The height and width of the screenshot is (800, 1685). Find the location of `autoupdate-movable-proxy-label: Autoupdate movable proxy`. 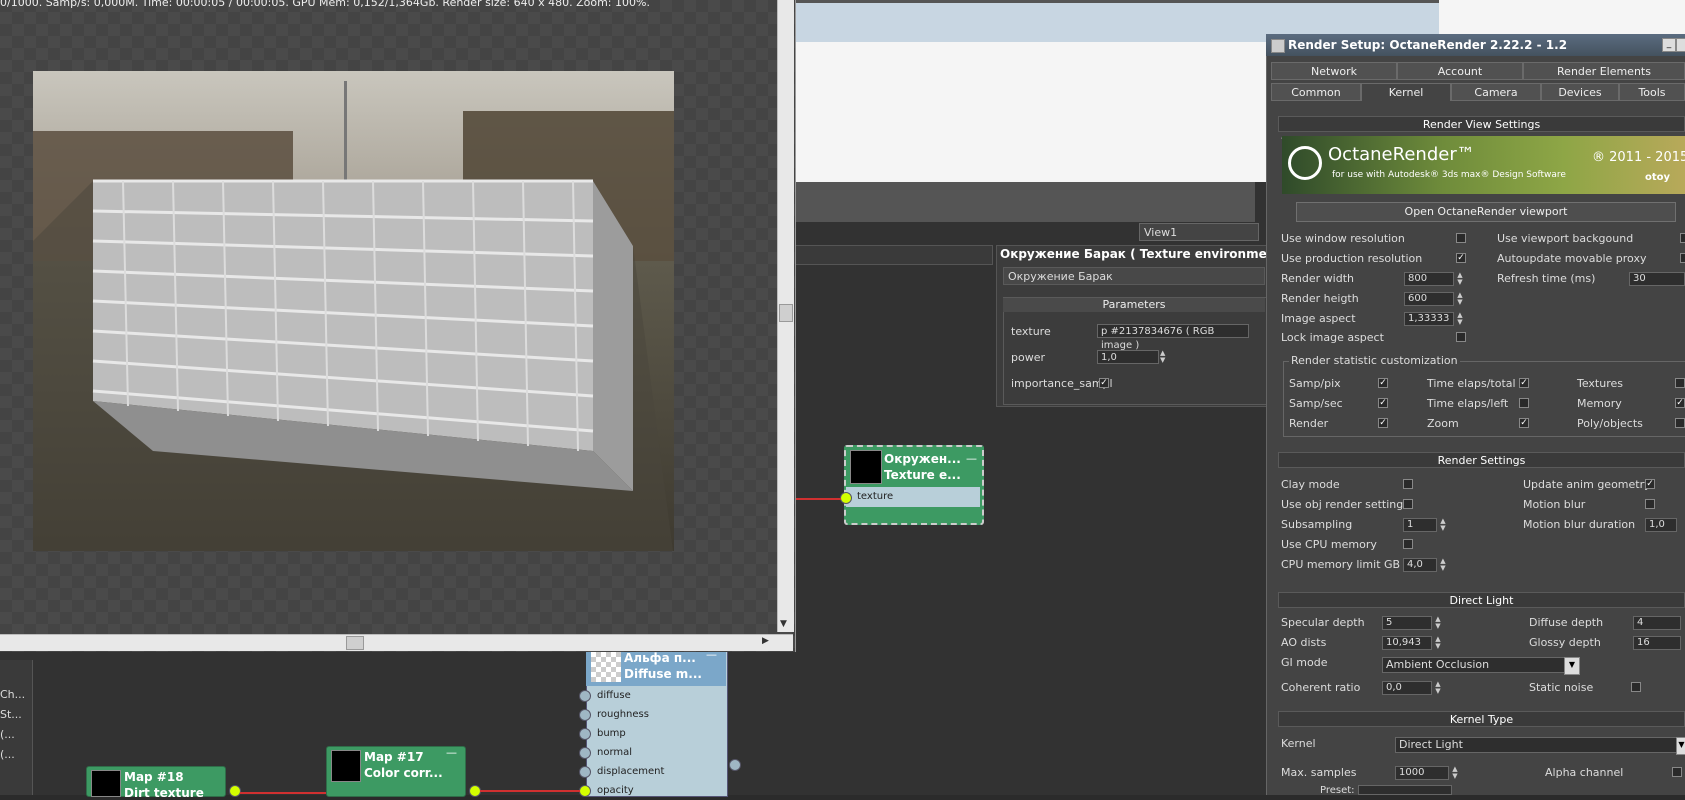

autoupdate-movable-proxy-label: Autoupdate movable proxy is located at coordinates (1572, 258).